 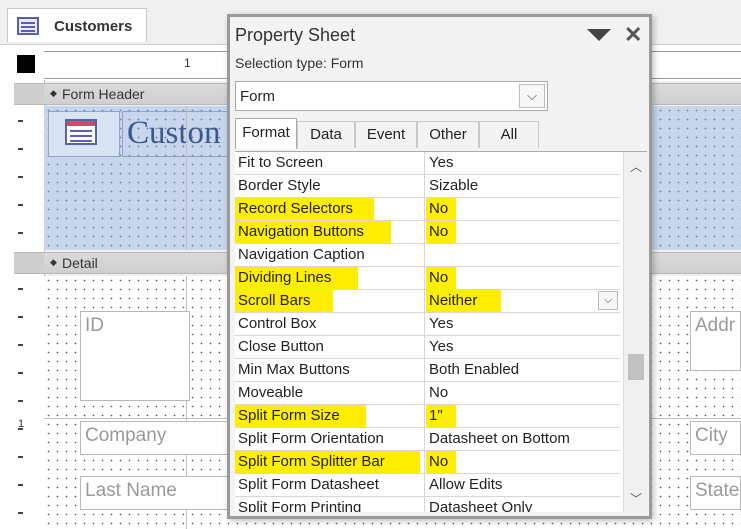 What do you see at coordinates (299, 63) in the screenshot?
I see `selection-type-label: Selection type: Form` at bounding box center [299, 63].